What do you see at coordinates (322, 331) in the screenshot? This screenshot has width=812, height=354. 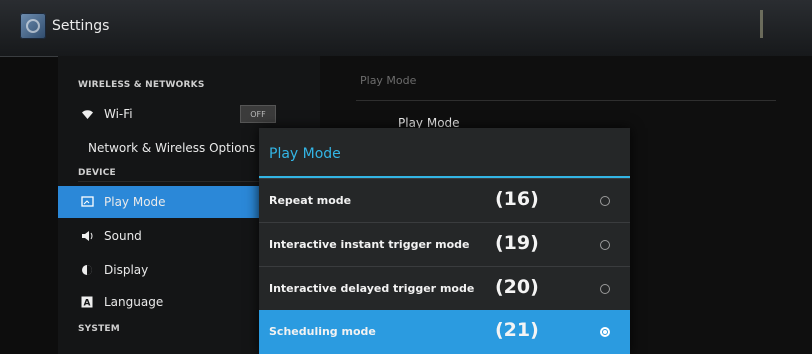 I see `option-label: Scheduling mode` at bounding box center [322, 331].